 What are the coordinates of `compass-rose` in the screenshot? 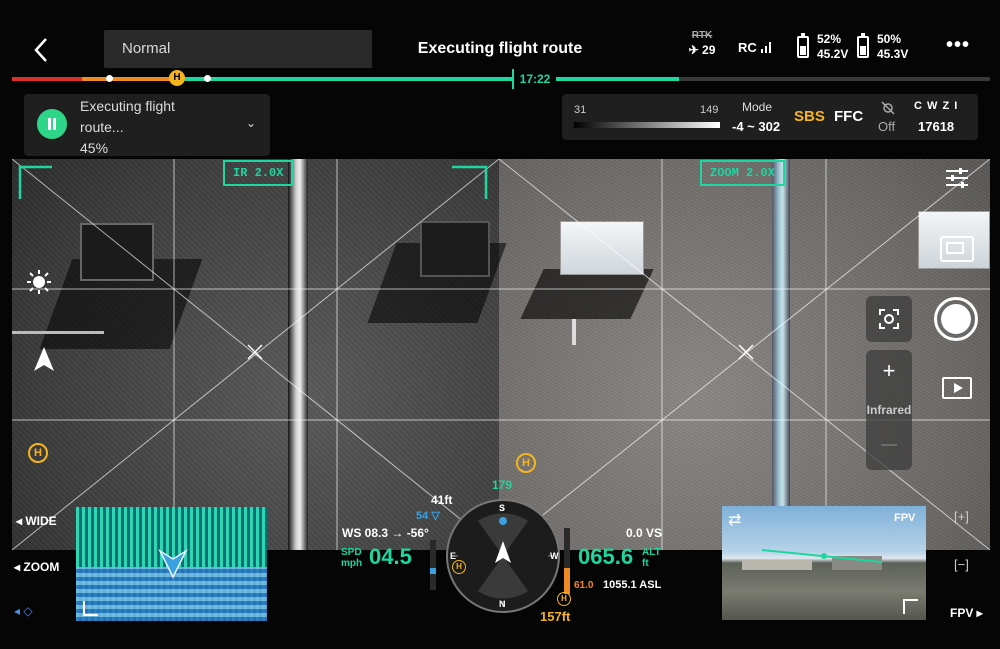 It's located at (503, 556).